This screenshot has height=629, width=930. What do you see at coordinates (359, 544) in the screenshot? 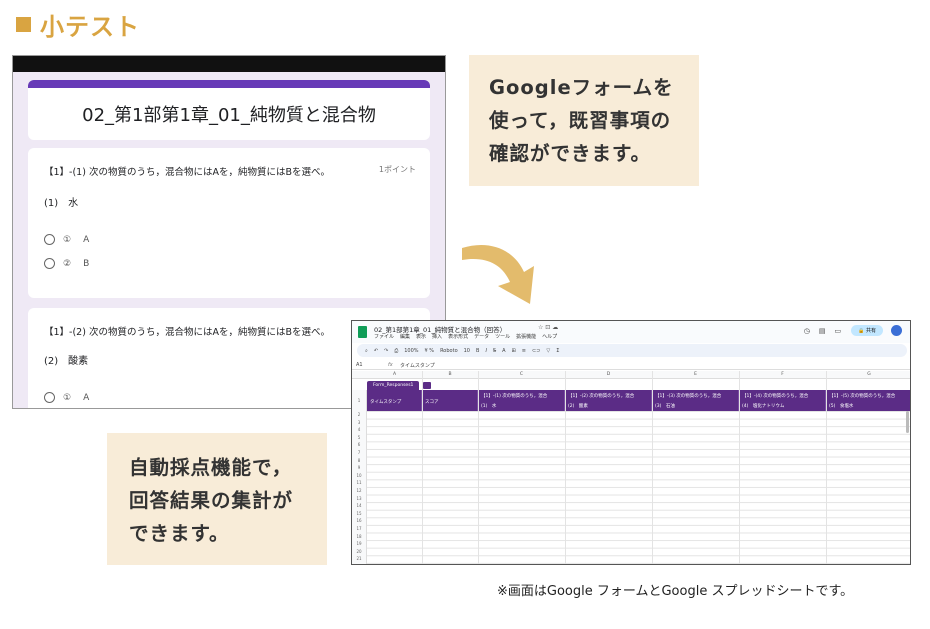
I see `row-number: 19` at bounding box center [359, 544].